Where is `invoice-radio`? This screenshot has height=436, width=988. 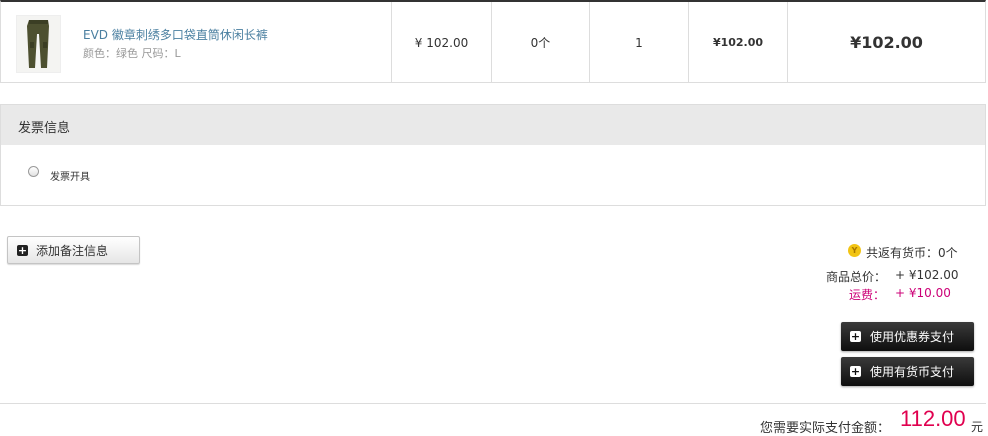 invoice-radio is located at coordinates (33, 171).